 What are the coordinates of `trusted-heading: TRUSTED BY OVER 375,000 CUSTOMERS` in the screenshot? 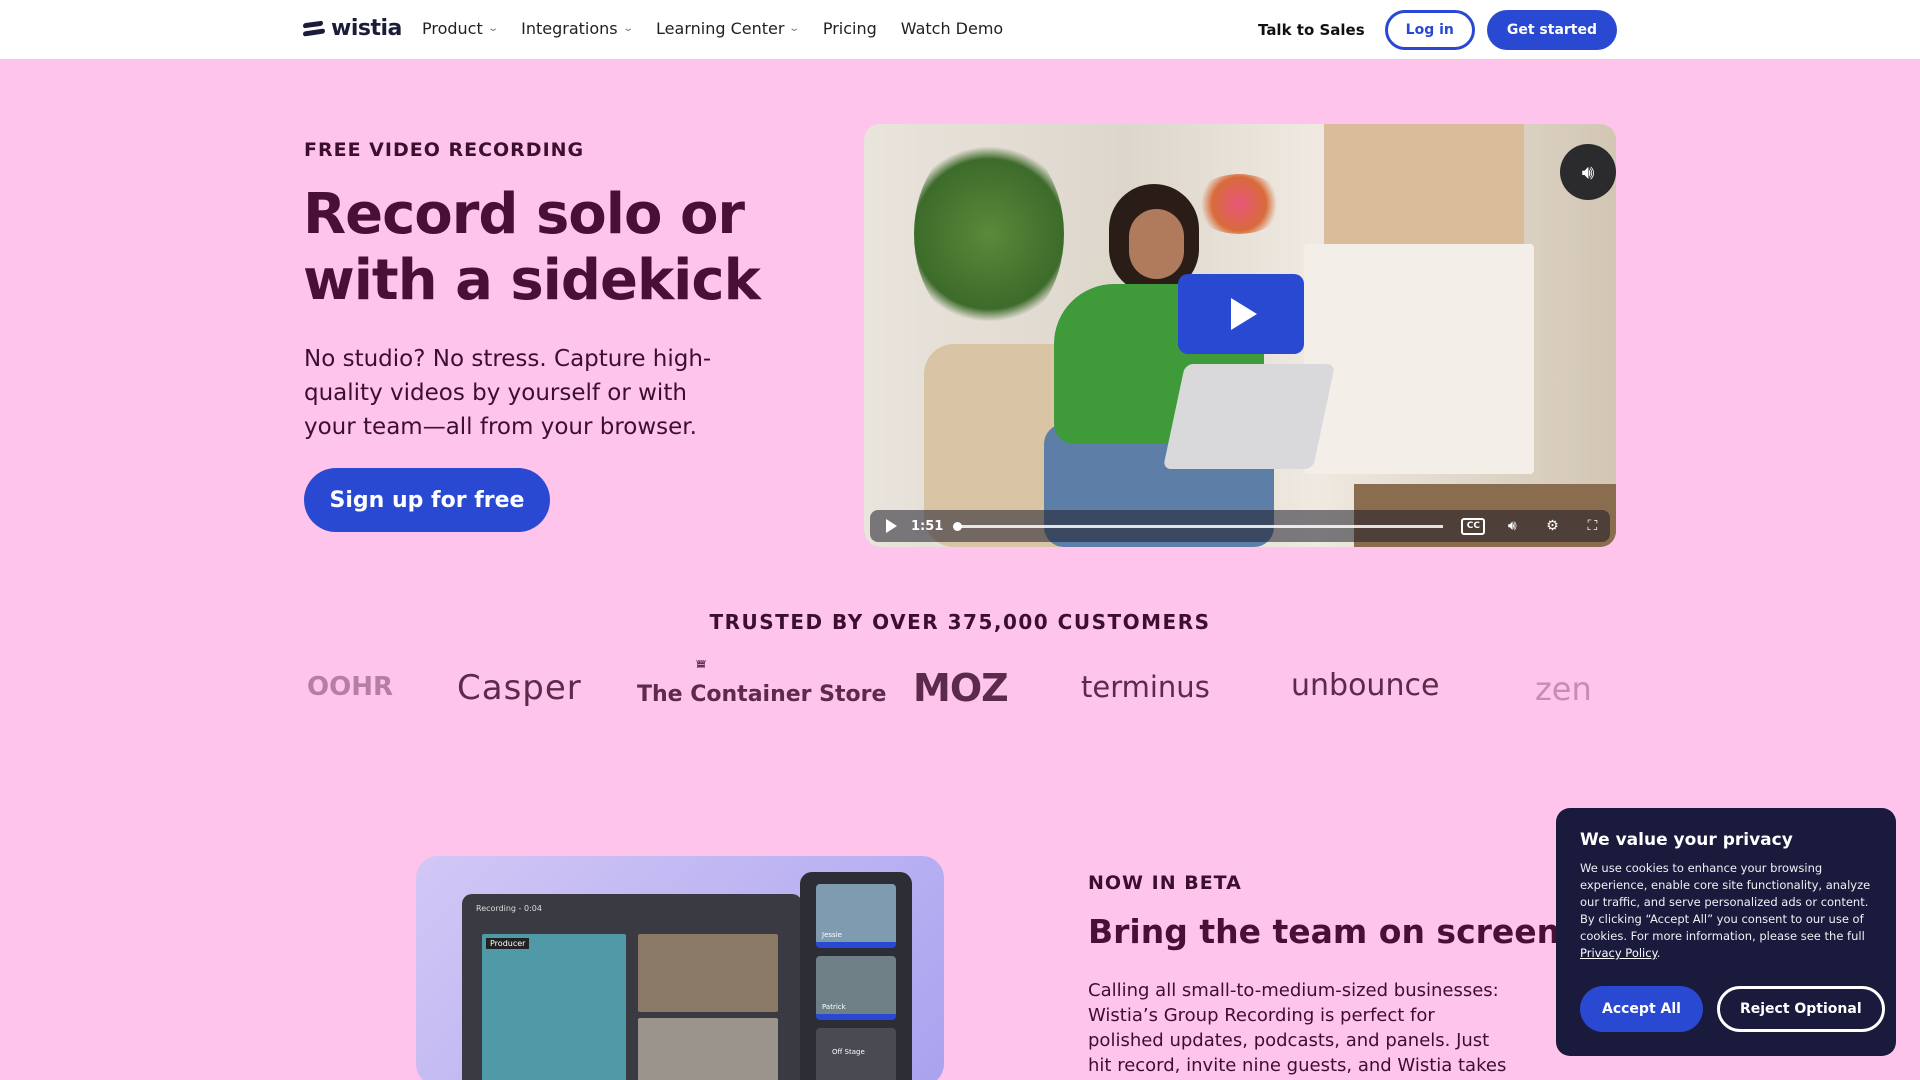 It's located at (960, 622).